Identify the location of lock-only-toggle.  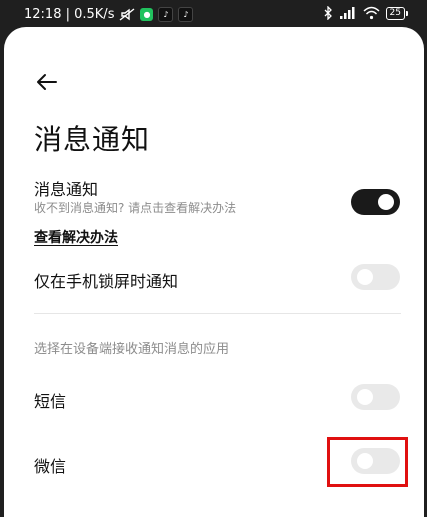
(375, 277).